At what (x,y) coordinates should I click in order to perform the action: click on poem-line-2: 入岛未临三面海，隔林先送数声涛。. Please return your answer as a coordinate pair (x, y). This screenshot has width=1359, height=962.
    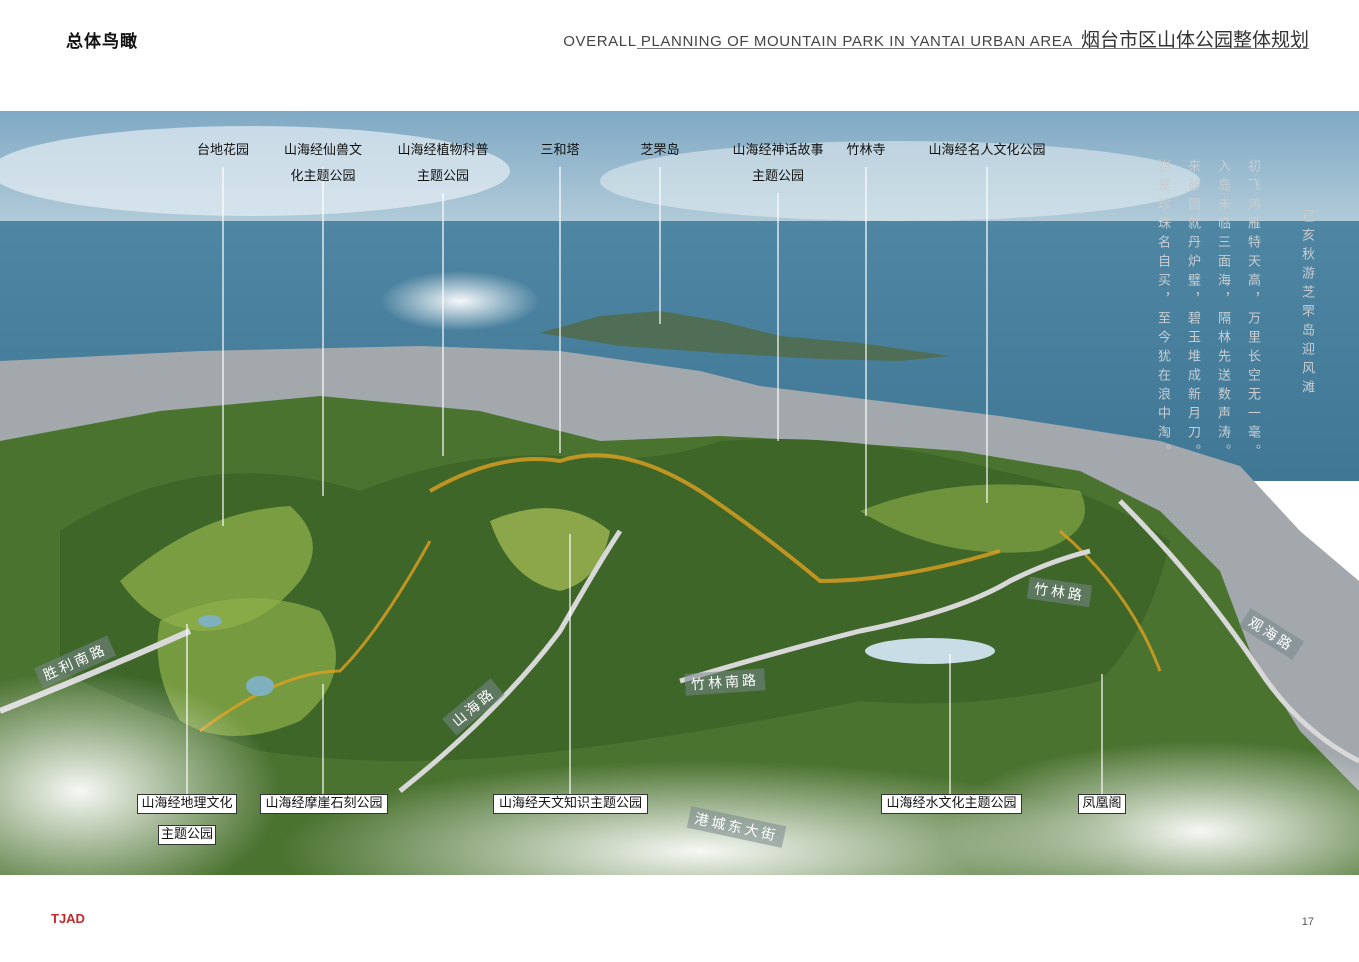
    Looking at the image, I should click on (1222, 311).